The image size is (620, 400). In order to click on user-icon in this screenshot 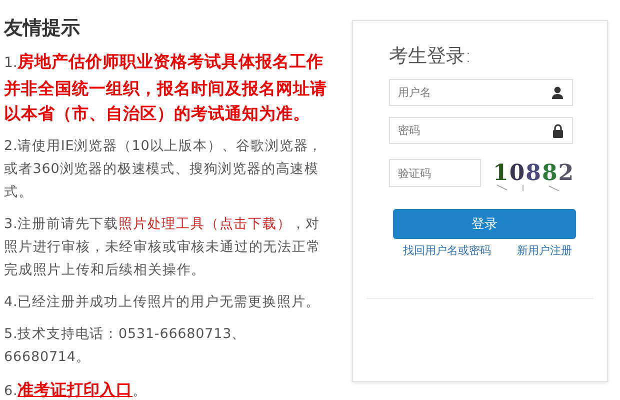, I will do `click(557, 92)`.